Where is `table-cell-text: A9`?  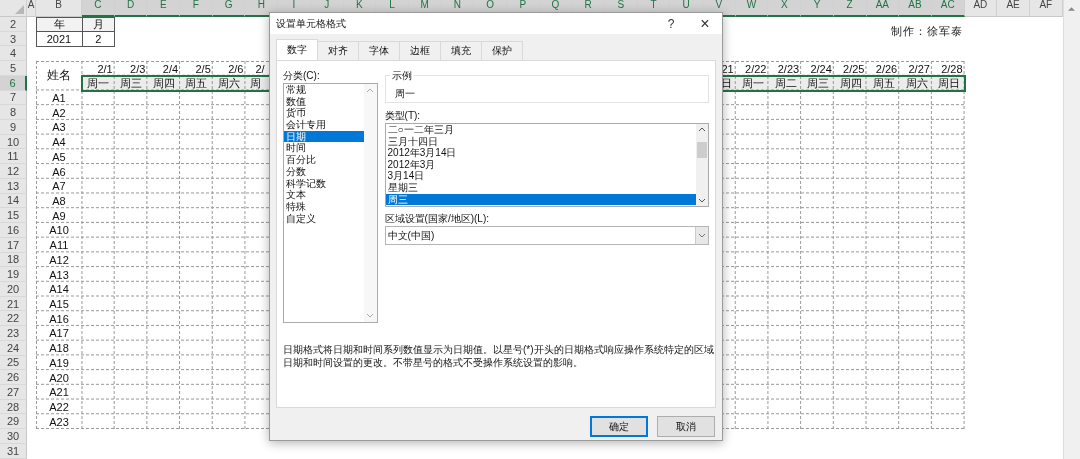
table-cell-text: A9 is located at coordinates (59, 216).